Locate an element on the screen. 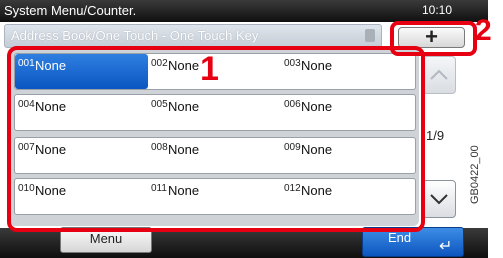 This screenshot has width=503, height=258. figure-code: GB0422_00 is located at coordinates (475, 174).